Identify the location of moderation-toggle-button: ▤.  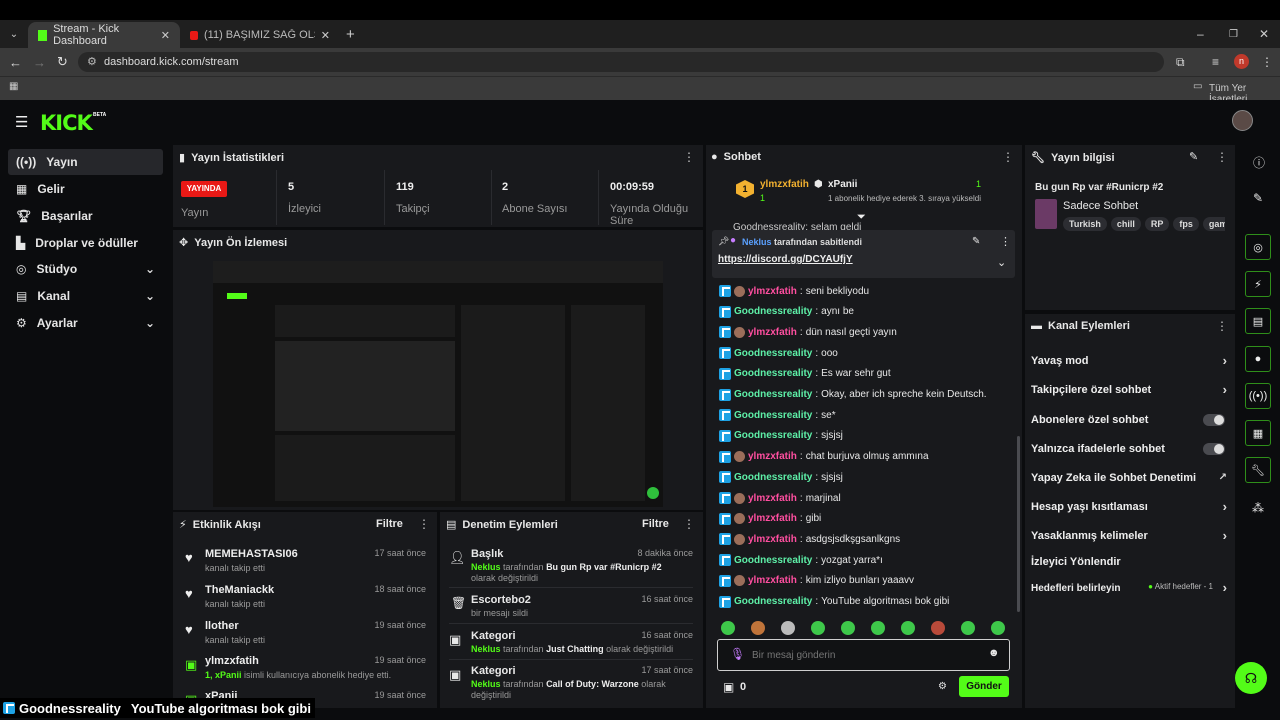
(1258, 321).